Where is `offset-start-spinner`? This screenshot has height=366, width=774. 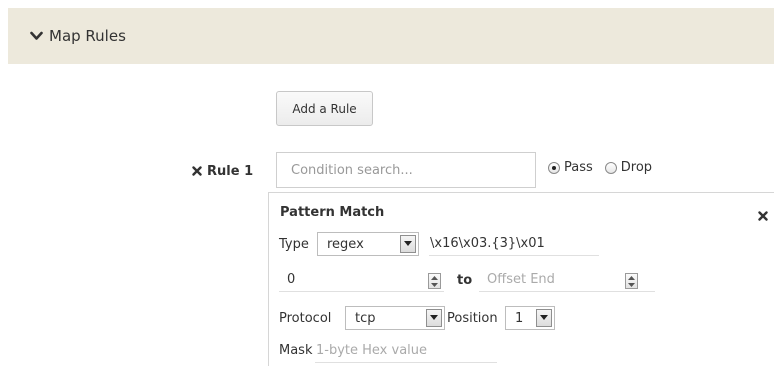 offset-start-spinner is located at coordinates (434, 281).